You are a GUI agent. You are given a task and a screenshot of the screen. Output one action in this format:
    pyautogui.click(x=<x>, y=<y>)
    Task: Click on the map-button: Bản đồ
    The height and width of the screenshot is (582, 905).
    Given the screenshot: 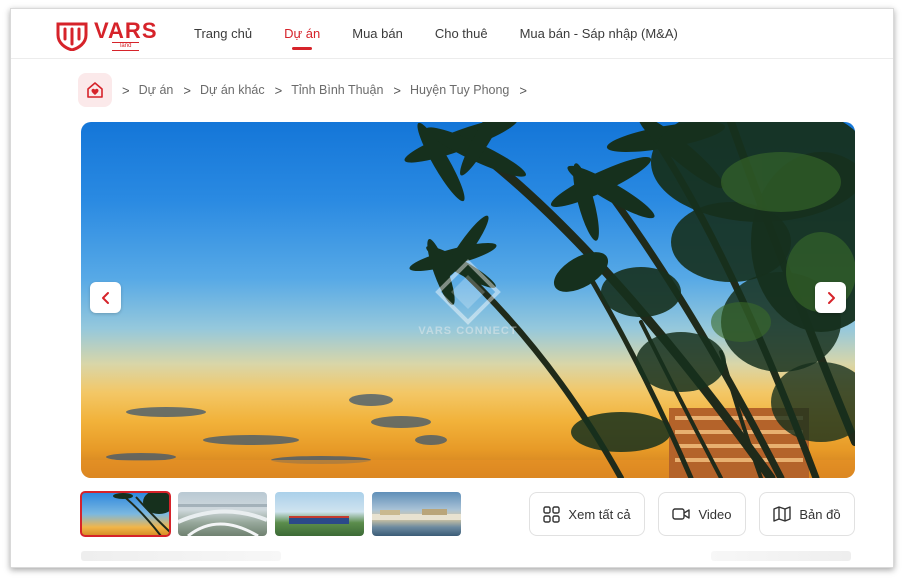 What is the action you would take?
    pyautogui.click(x=807, y=514)
    